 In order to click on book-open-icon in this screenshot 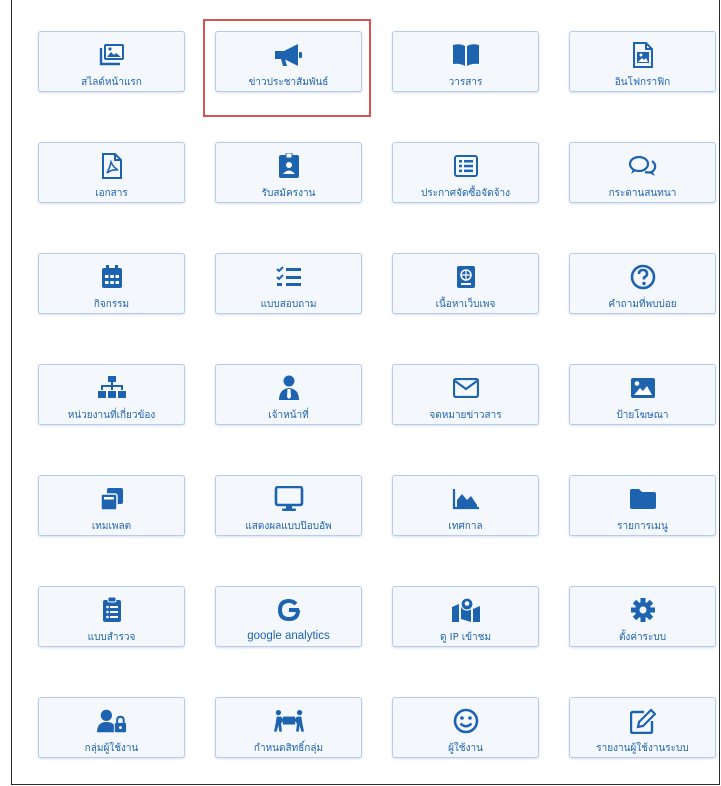, I will do `click(466, 55)`.